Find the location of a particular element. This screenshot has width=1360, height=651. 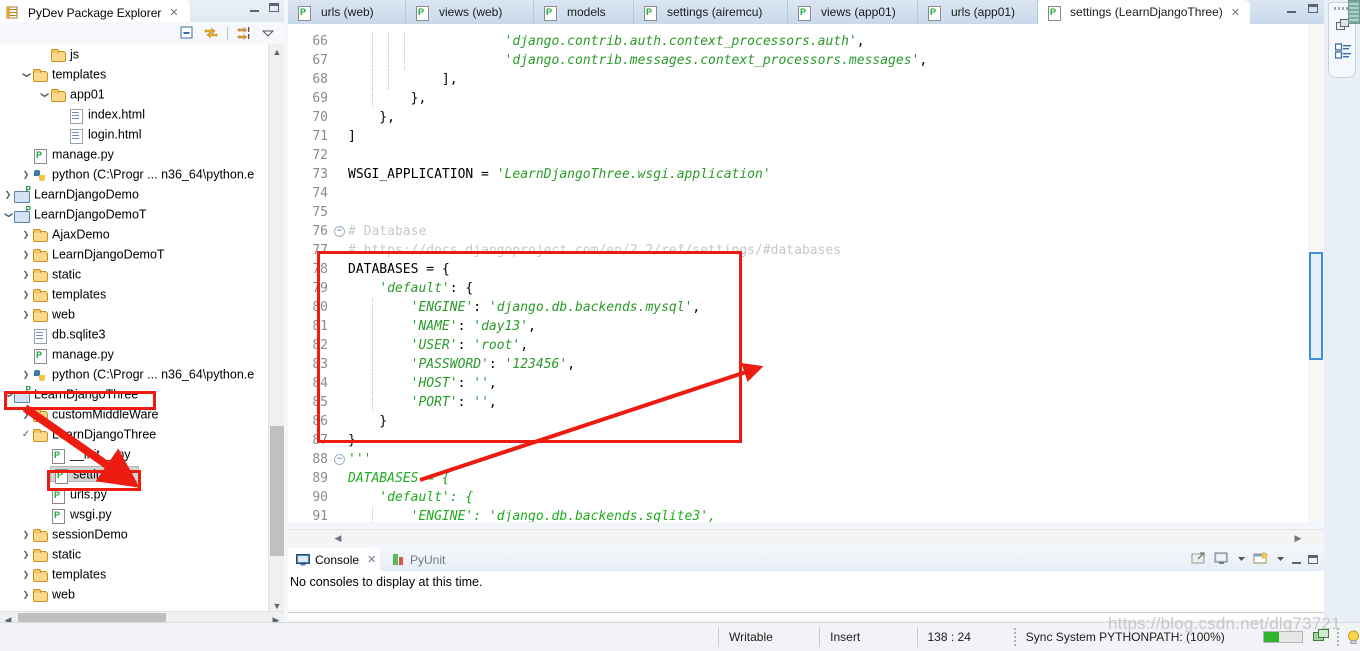

tree-item-login-html: login.html is located at coordinates (142, 134).